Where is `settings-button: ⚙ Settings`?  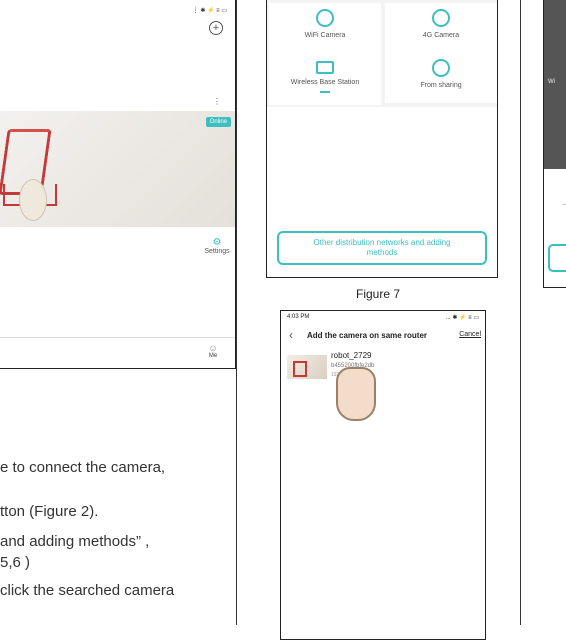
settings-button: ⚙ Settings is located at coordinates (217, 246).